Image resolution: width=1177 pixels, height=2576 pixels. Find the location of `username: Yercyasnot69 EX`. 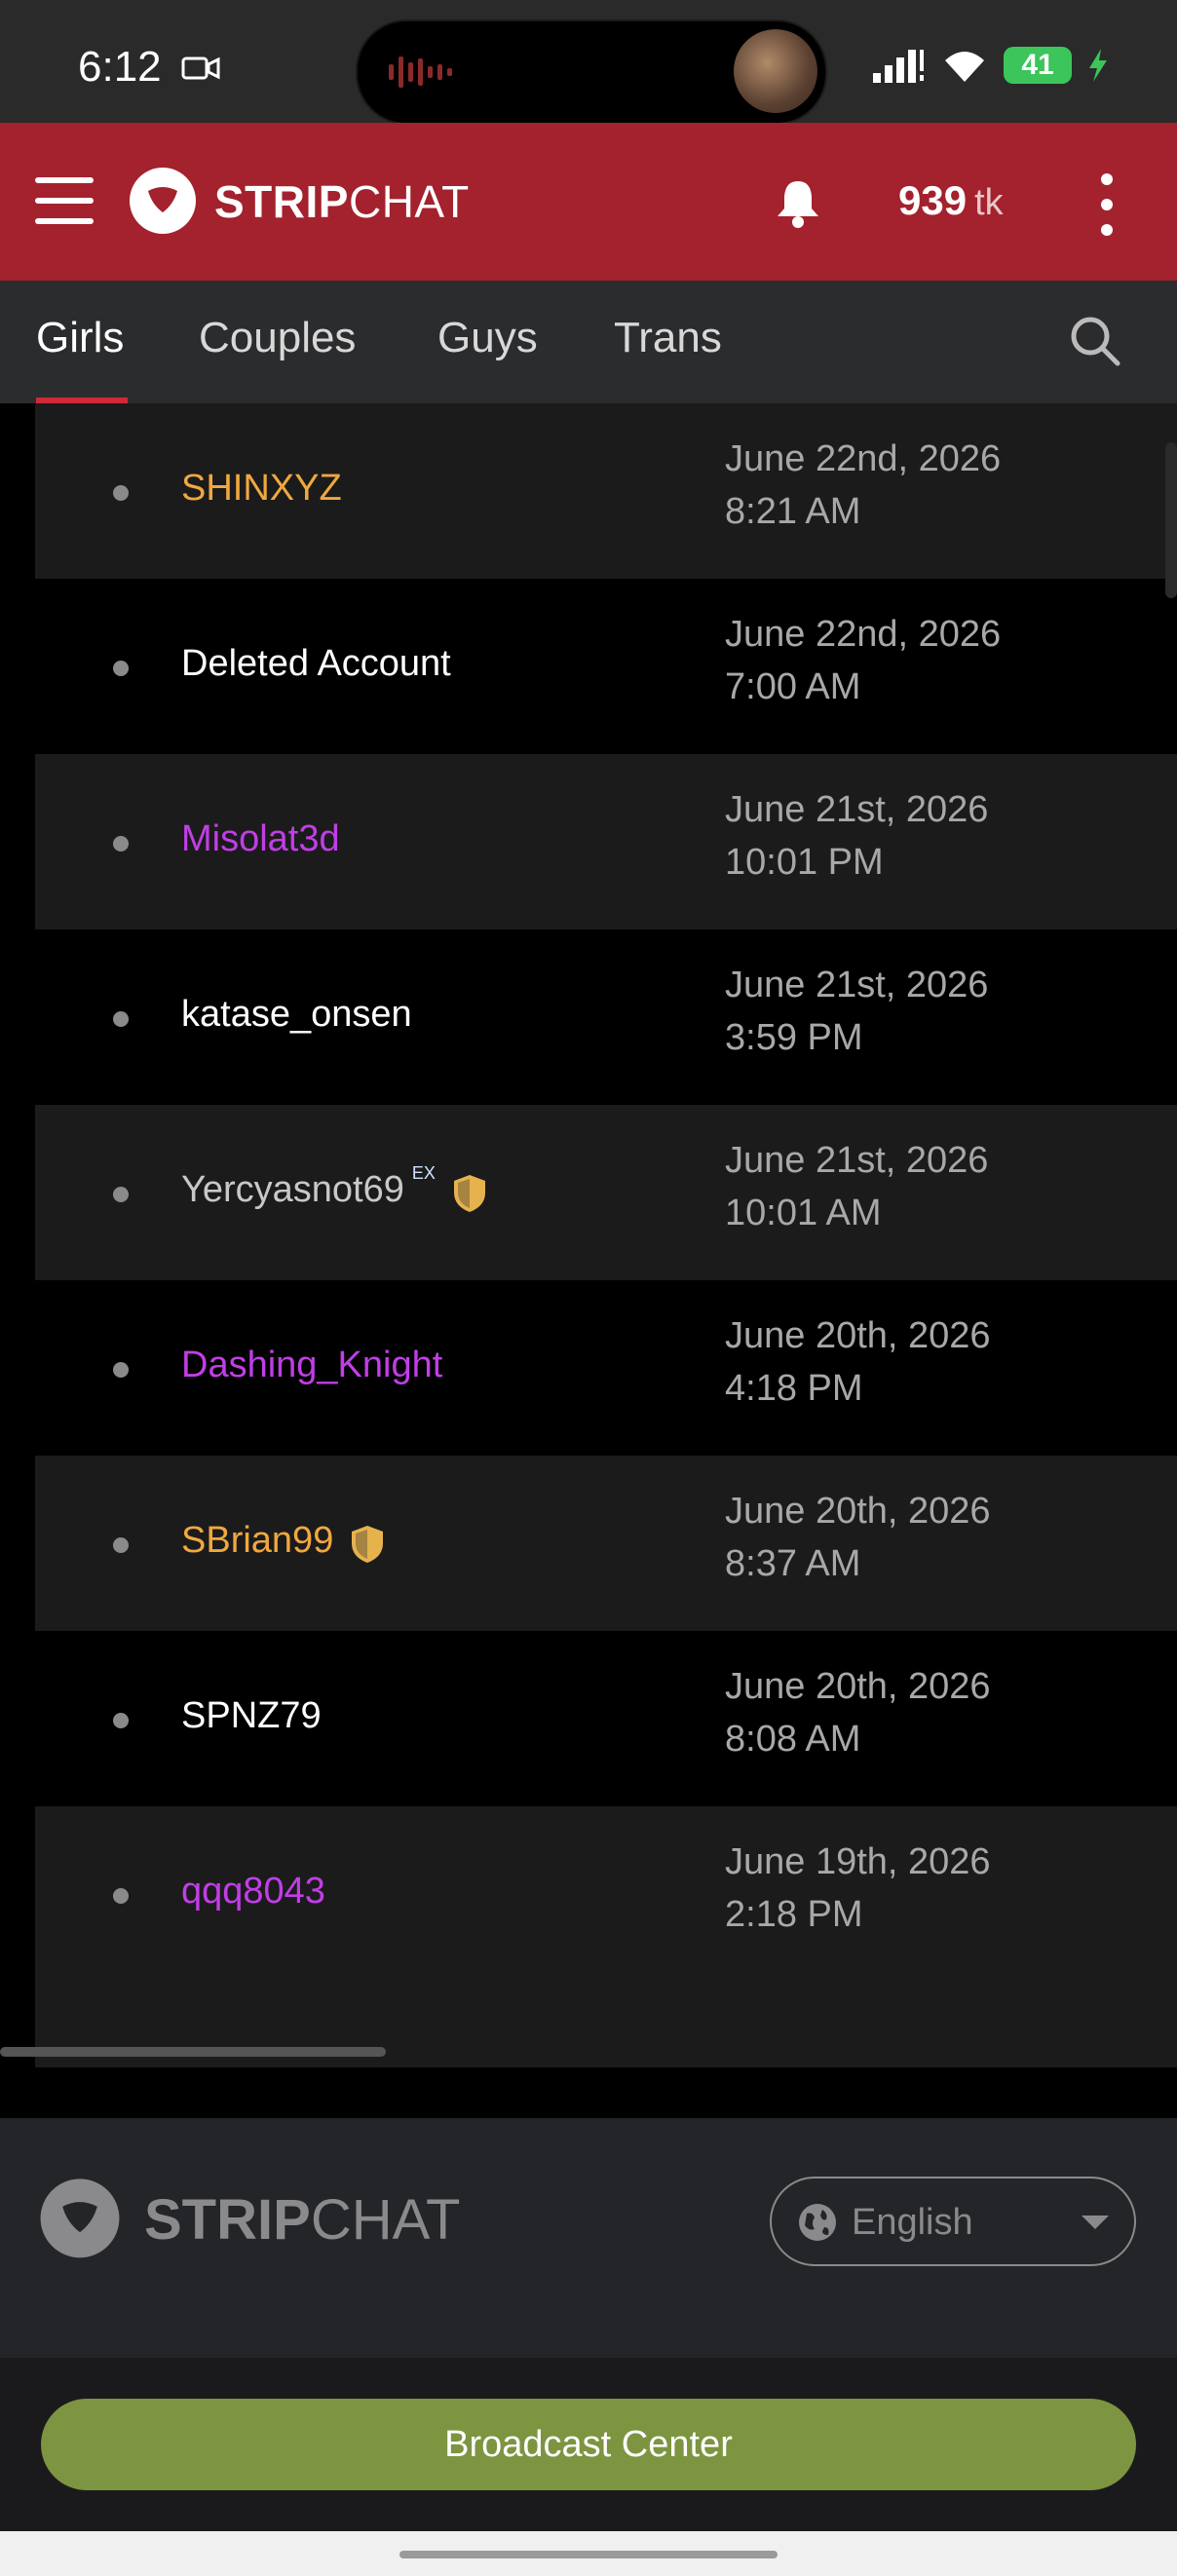

username: Yercyasnot69 EX is located at coordinates (334, 1188).